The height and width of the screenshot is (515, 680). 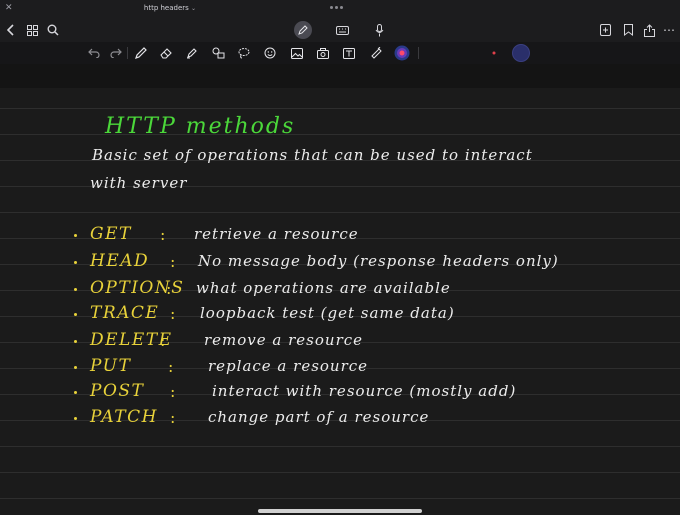 I want to click on status-bar: ✕ http headers ⌄, so click(x=340, y=9).